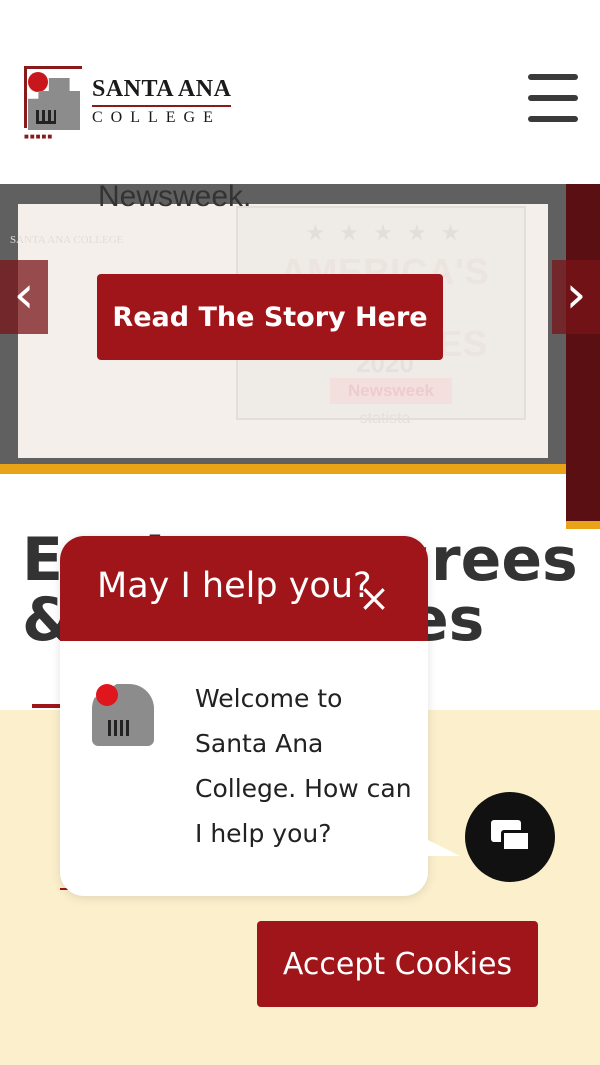  I want to click on chat-title: May I help you?, so click(234, 586).